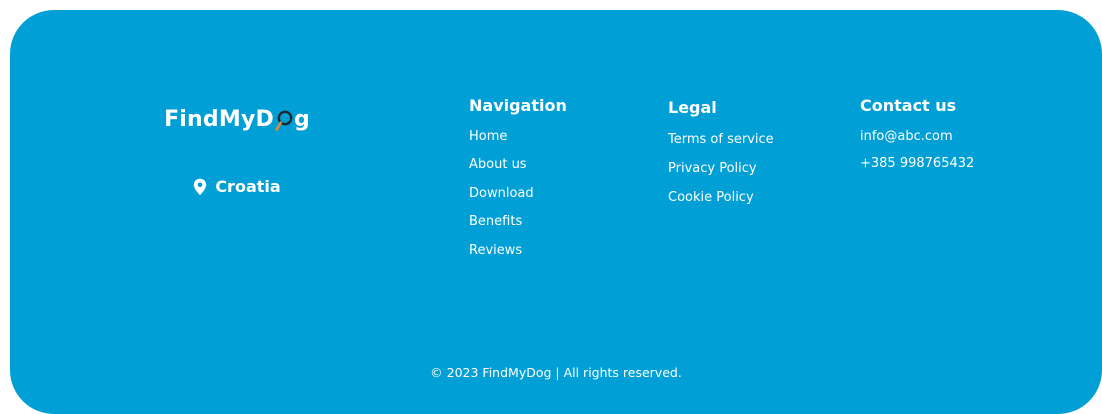  Describe the element at coordinates (518, 222) in the screenshot. I see `nav-link-benefits: Benefits` at that location.